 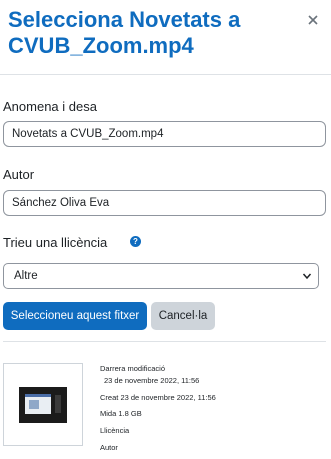 What do you see at coordinates (307, 276) in the screenshot?
I see `chevron-down-icon` at bounding box center [307, 276].